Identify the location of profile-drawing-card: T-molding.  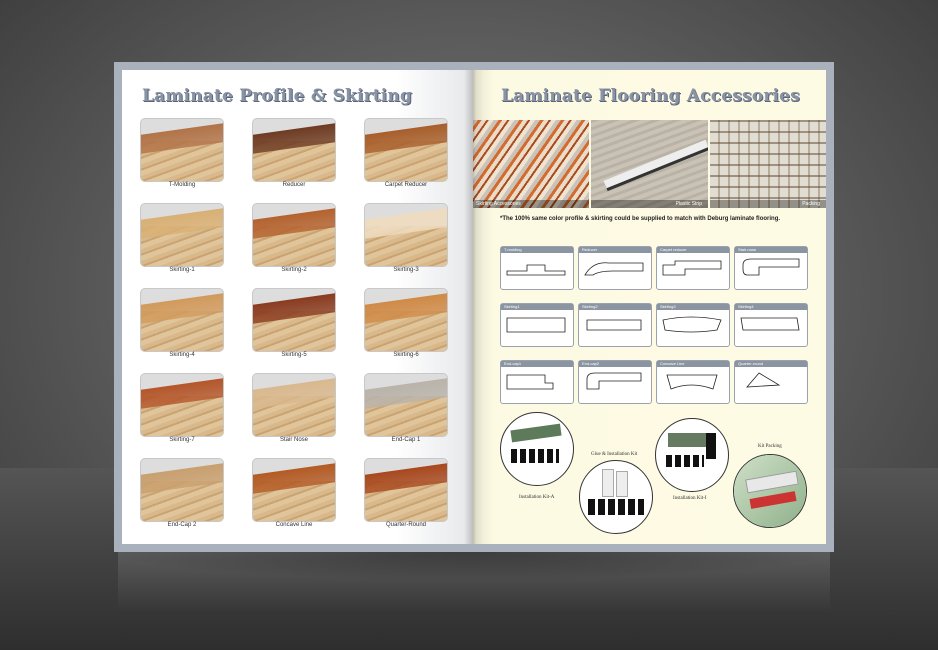
(537, 268).